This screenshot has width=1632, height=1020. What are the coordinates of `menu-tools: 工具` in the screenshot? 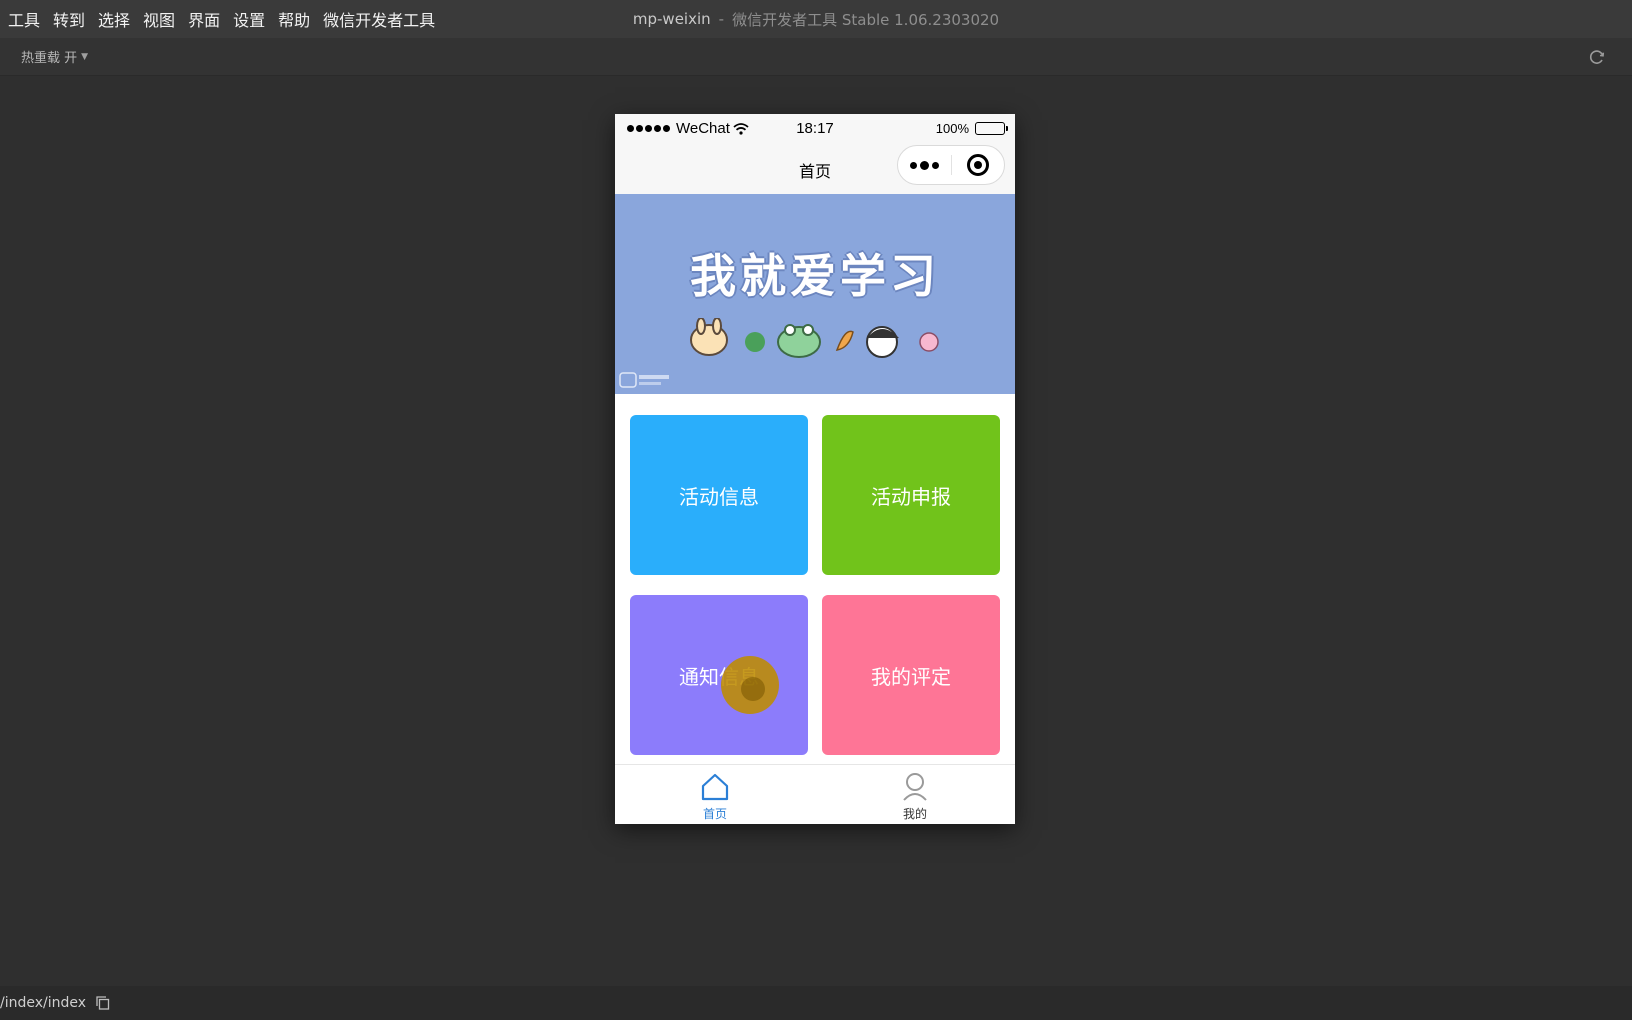 It's located at (24, 19).